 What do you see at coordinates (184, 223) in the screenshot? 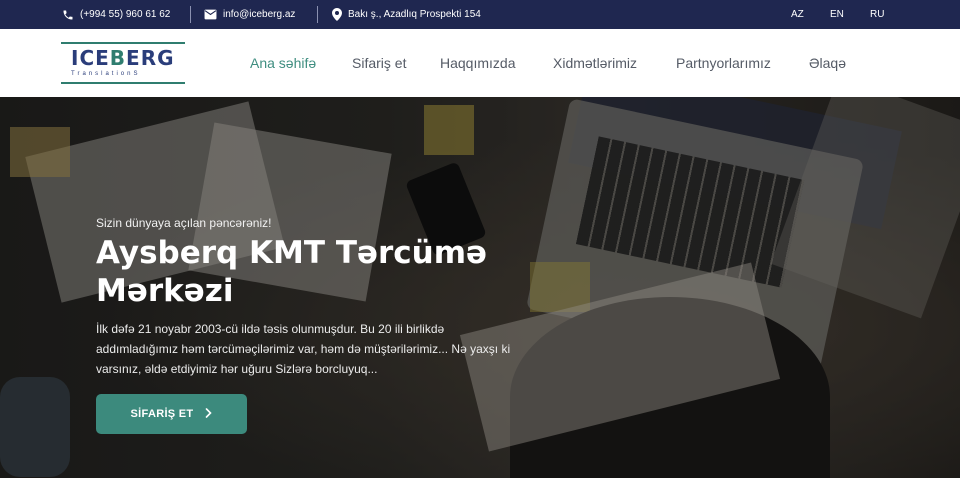
I see `hero-tagline: Sizin dünyaya açılan pəncərəniz!` at bounding box center [184, 223].